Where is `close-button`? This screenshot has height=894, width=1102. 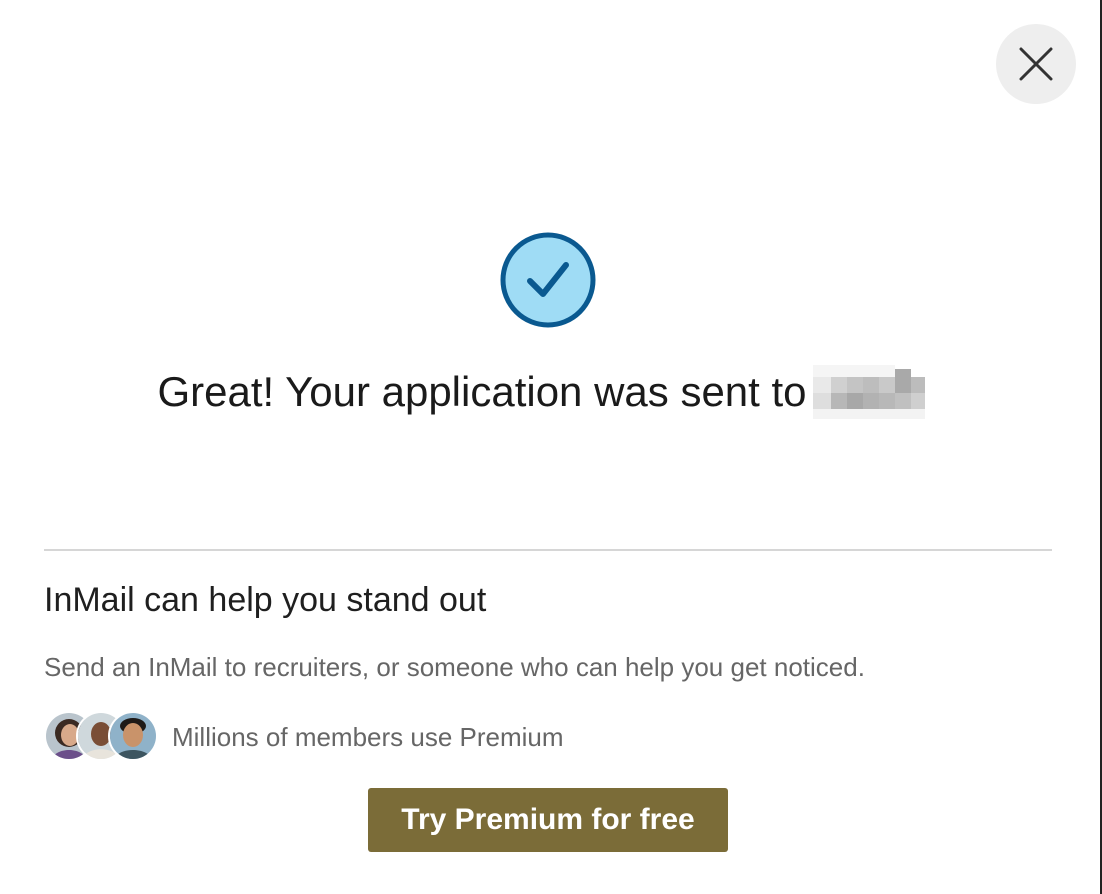 close-button is located at coordinates (1036, 64).